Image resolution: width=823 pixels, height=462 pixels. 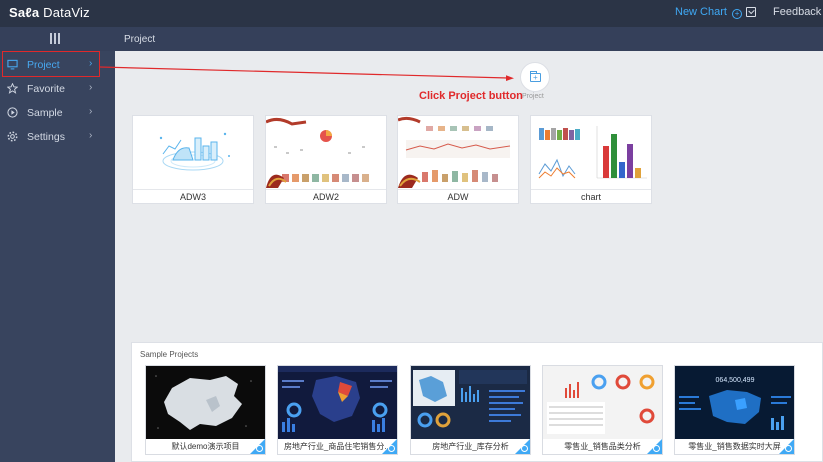 I want to click on project-card-title: chart, so click(x=591, y=196).